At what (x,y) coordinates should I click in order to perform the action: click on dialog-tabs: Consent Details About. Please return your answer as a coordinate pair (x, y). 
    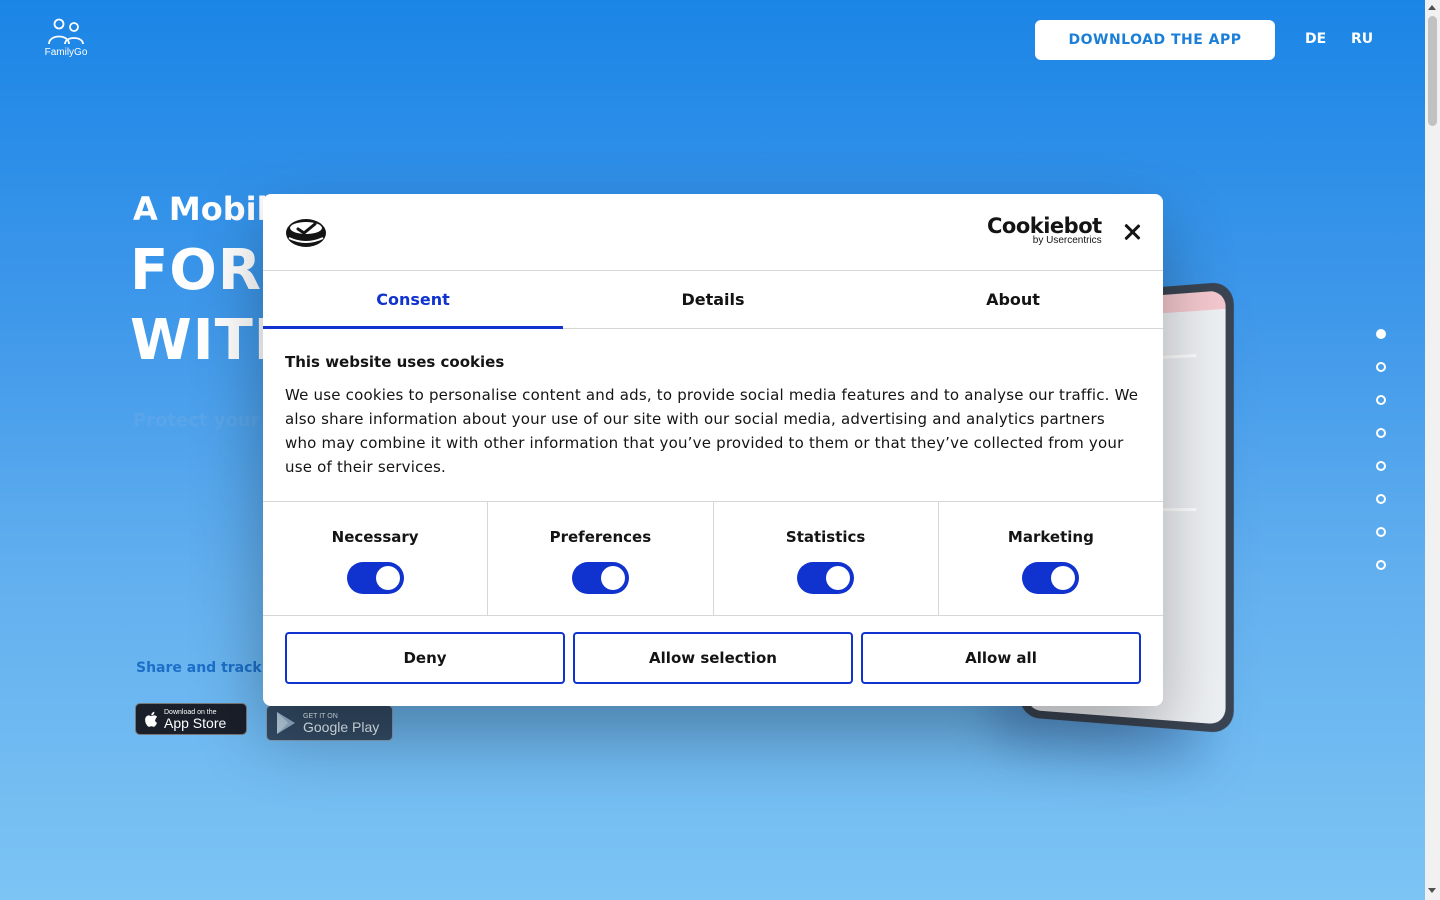
    Looking at the image, I should click on (713, 300).